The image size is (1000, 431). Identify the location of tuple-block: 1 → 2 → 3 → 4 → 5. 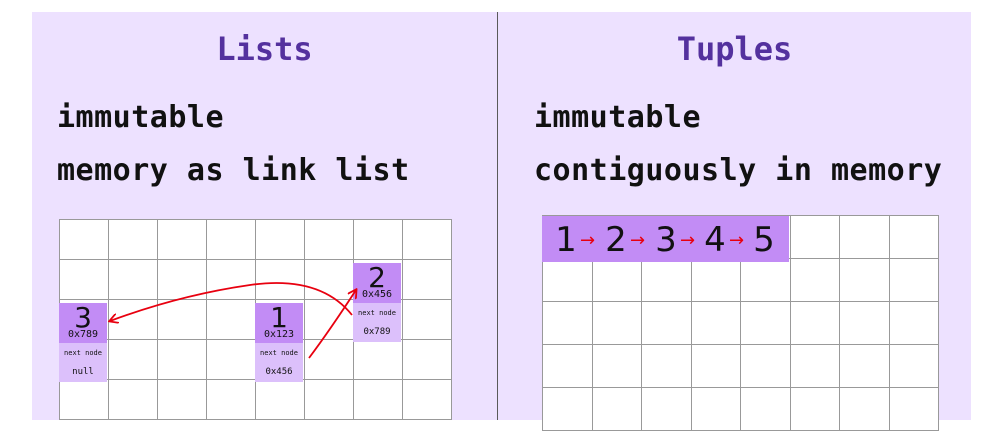
(665, 239).